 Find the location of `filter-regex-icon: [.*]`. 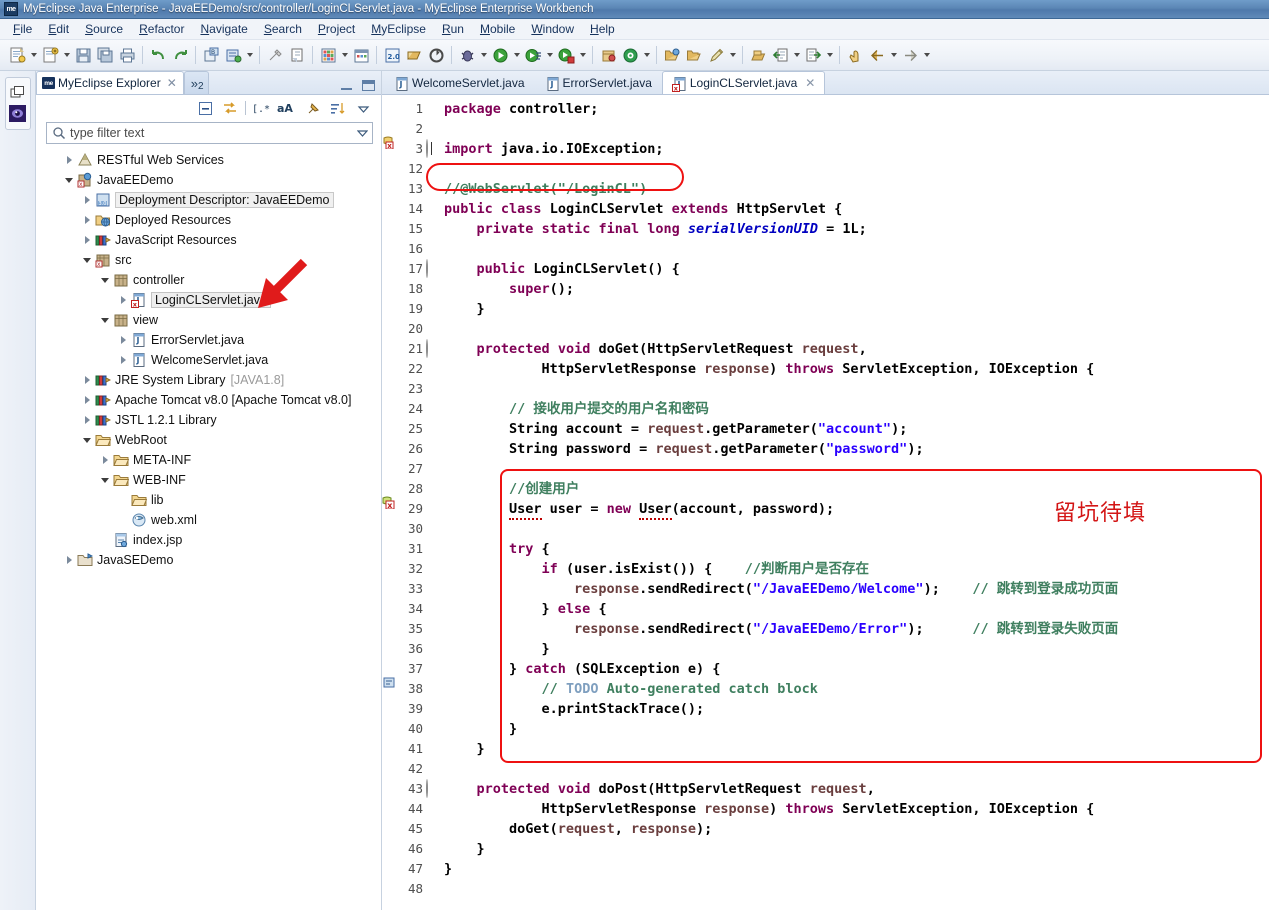

filter-regex-icon: [.*] is located at coordinates (261, 108).